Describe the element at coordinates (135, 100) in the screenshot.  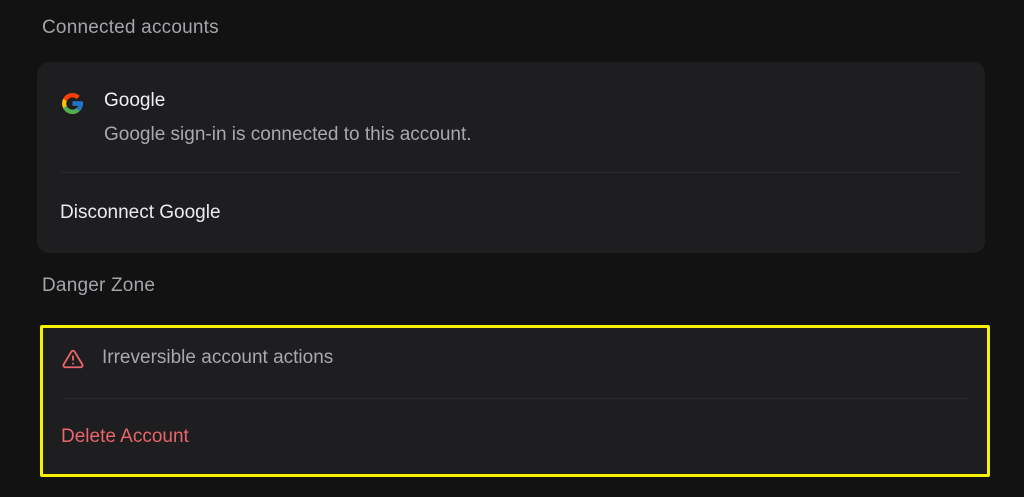
I see `provider-name: Google` at that location.